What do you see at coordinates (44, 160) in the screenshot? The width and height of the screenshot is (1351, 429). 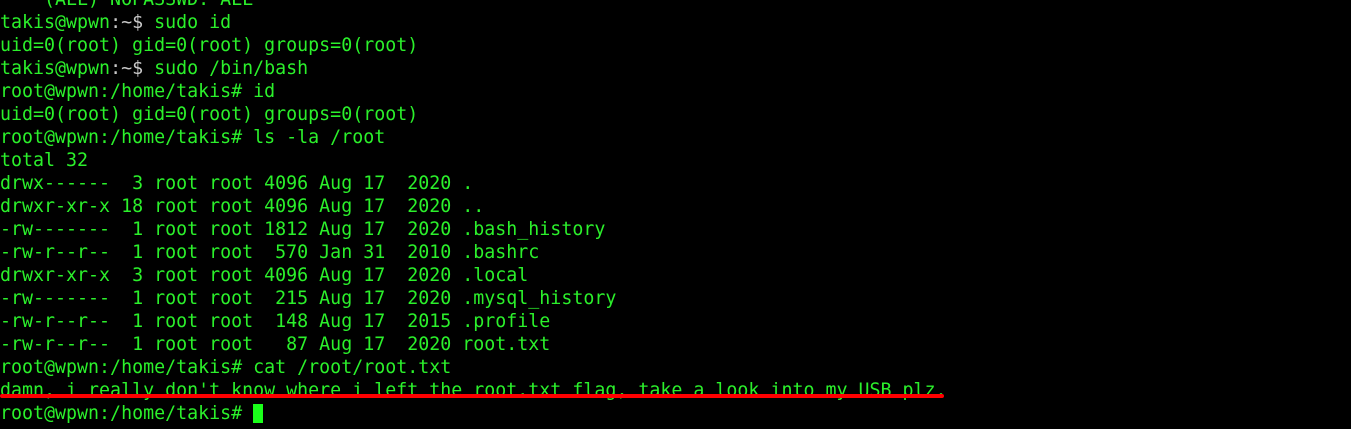 I see `terminal-line: total 32` at bounding box center [44, 160].